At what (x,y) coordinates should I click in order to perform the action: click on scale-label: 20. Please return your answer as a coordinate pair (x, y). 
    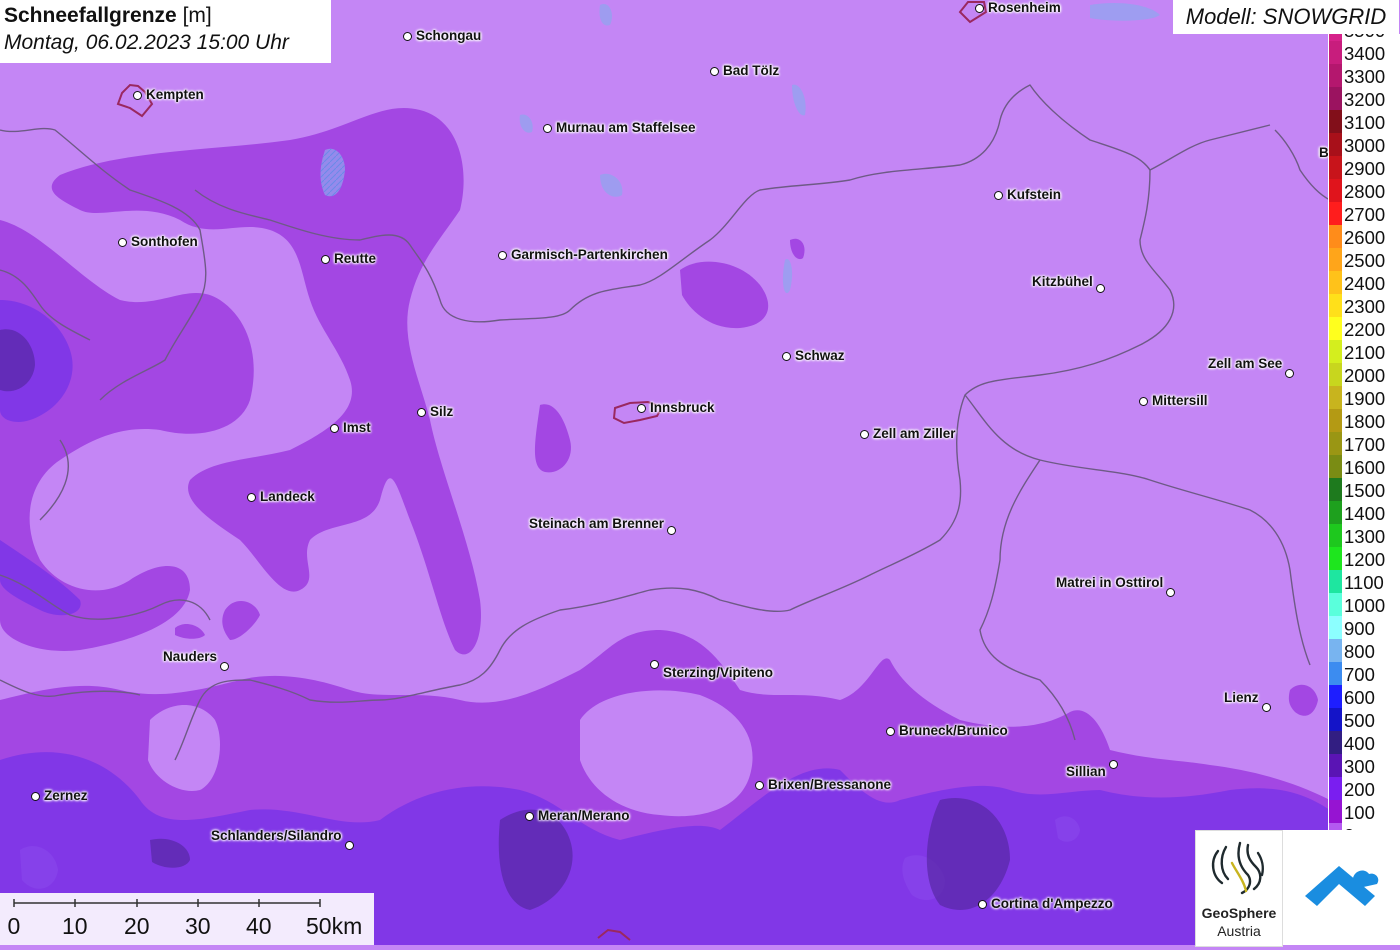
    Looking at the image, I should click on (137, 926).